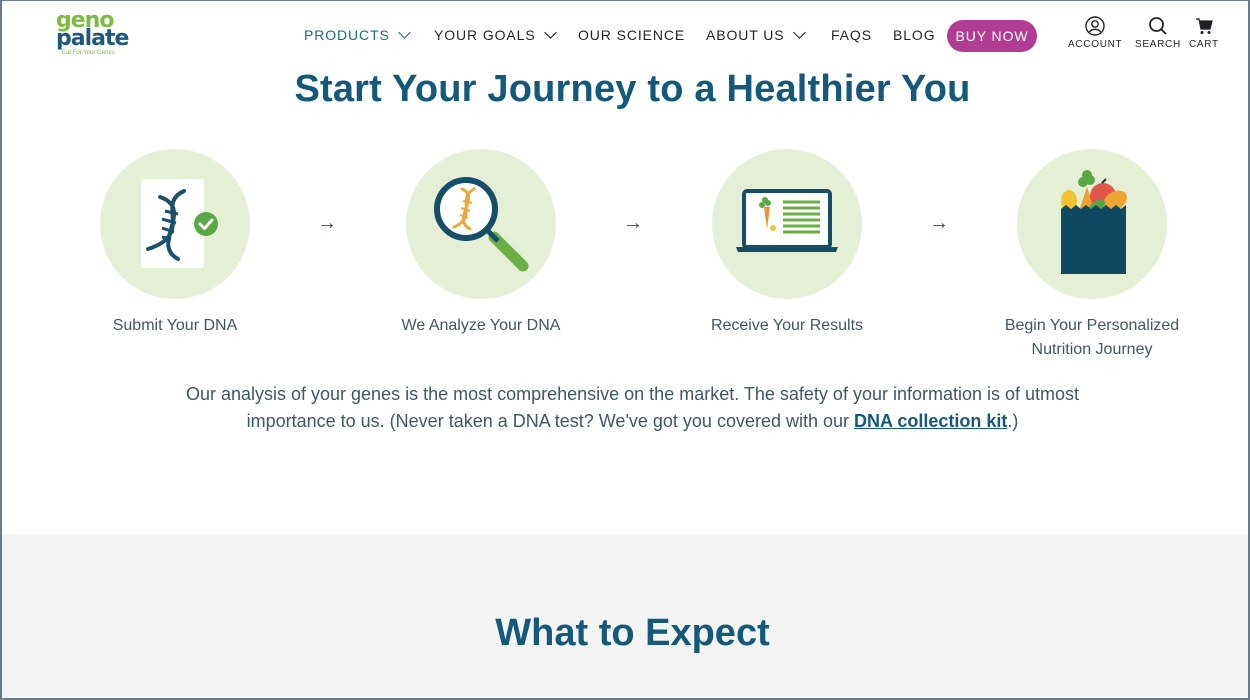 This screenshot has height=700, width=1250. I want to click on account-link: ACCOUNT, so click(1095, 33).